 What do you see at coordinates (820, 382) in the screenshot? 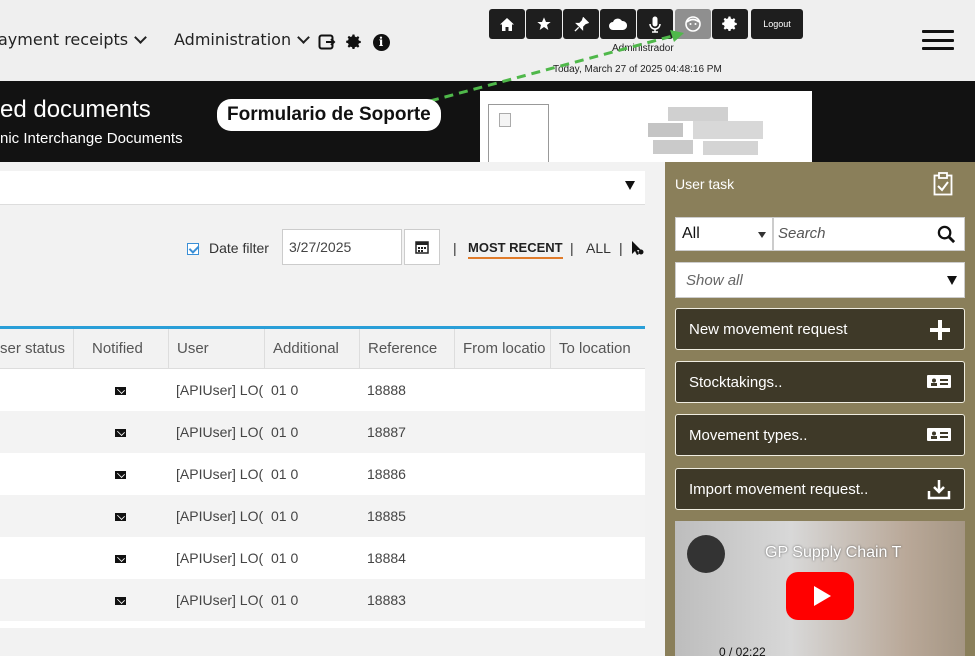
I see `stocktakings-button: Stocktakings..` at bounding box center [820, 382].